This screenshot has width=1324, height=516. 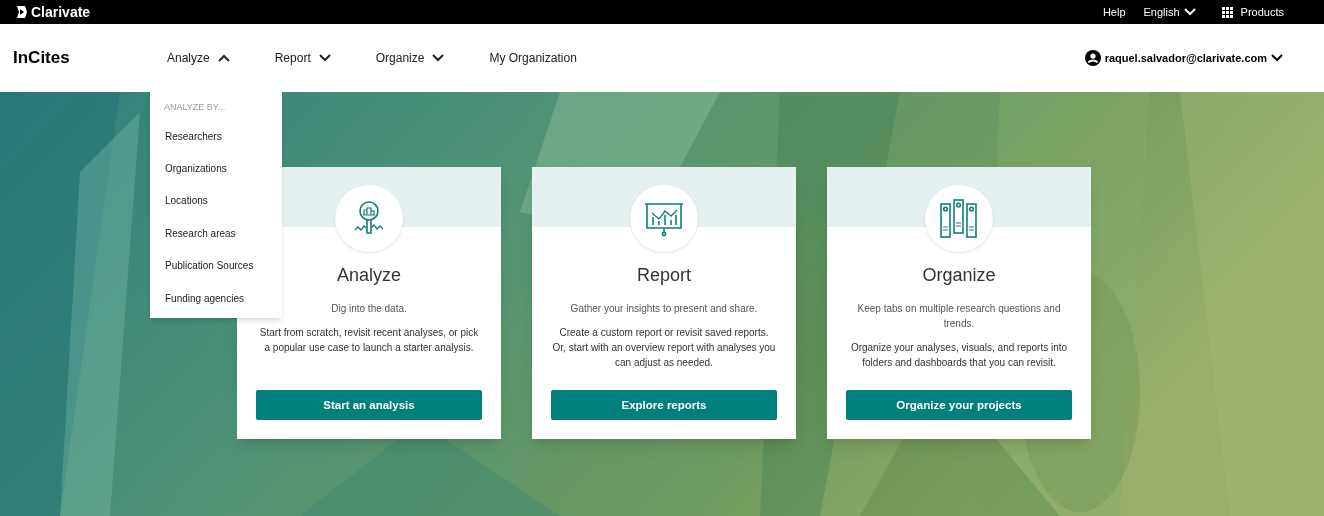 I want to click on menu-item: Researchers, so click(x=216, y=136).